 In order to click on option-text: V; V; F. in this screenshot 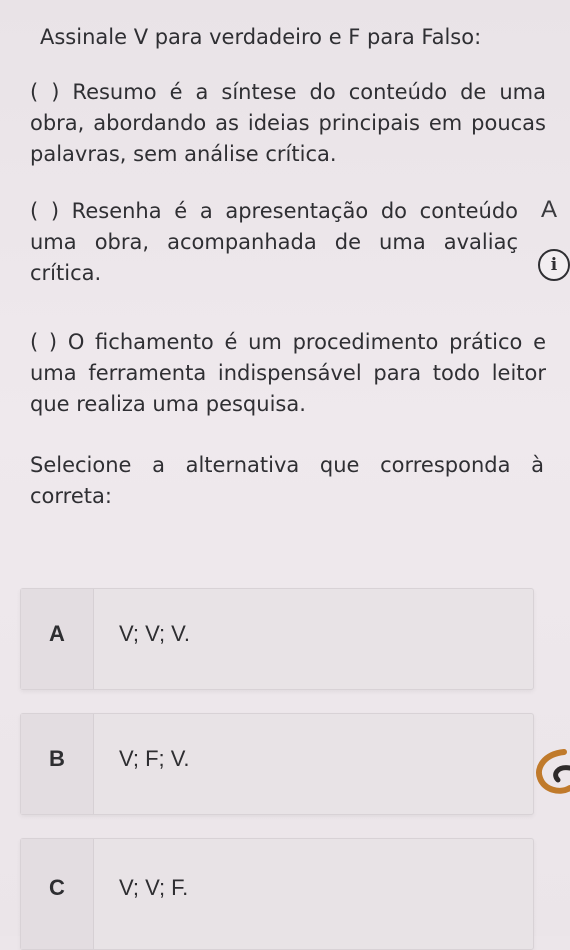, I will do `click(154, 887)`.